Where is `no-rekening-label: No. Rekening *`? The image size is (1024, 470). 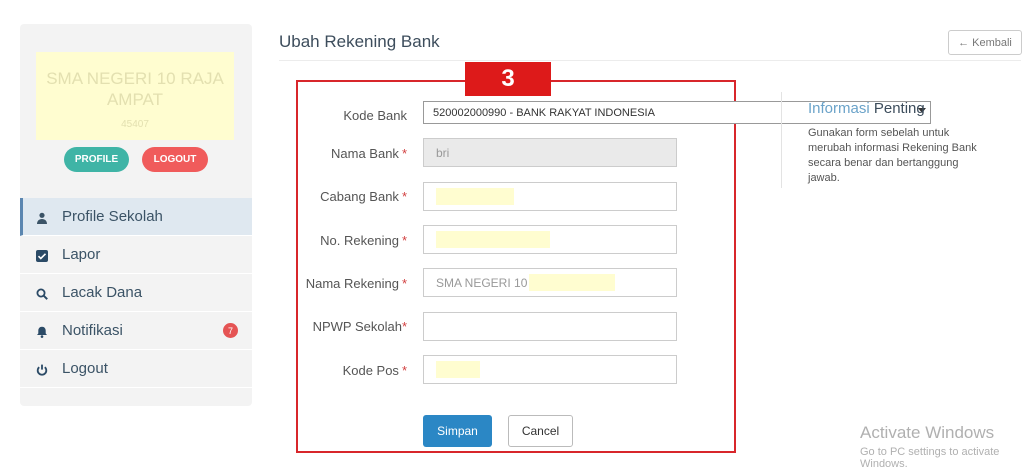 no-rekening-label: No. Rekening * is located at coordinates (363, 240).